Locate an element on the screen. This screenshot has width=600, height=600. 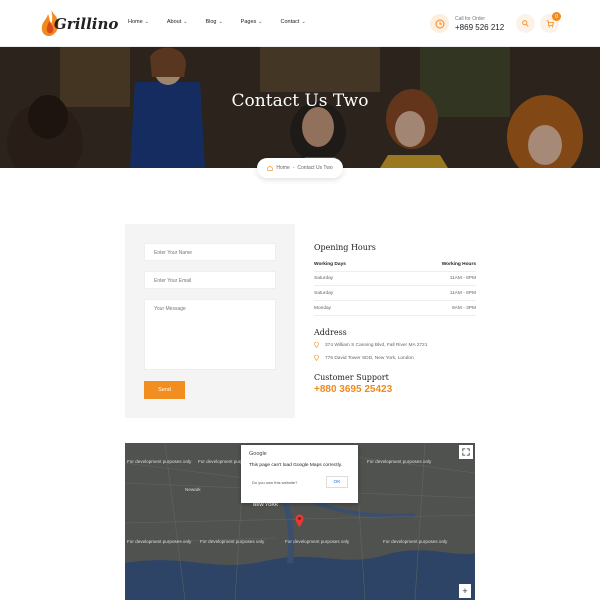
breadcrumb: Home - Contact Us Two is located at coordinates (300, 168).